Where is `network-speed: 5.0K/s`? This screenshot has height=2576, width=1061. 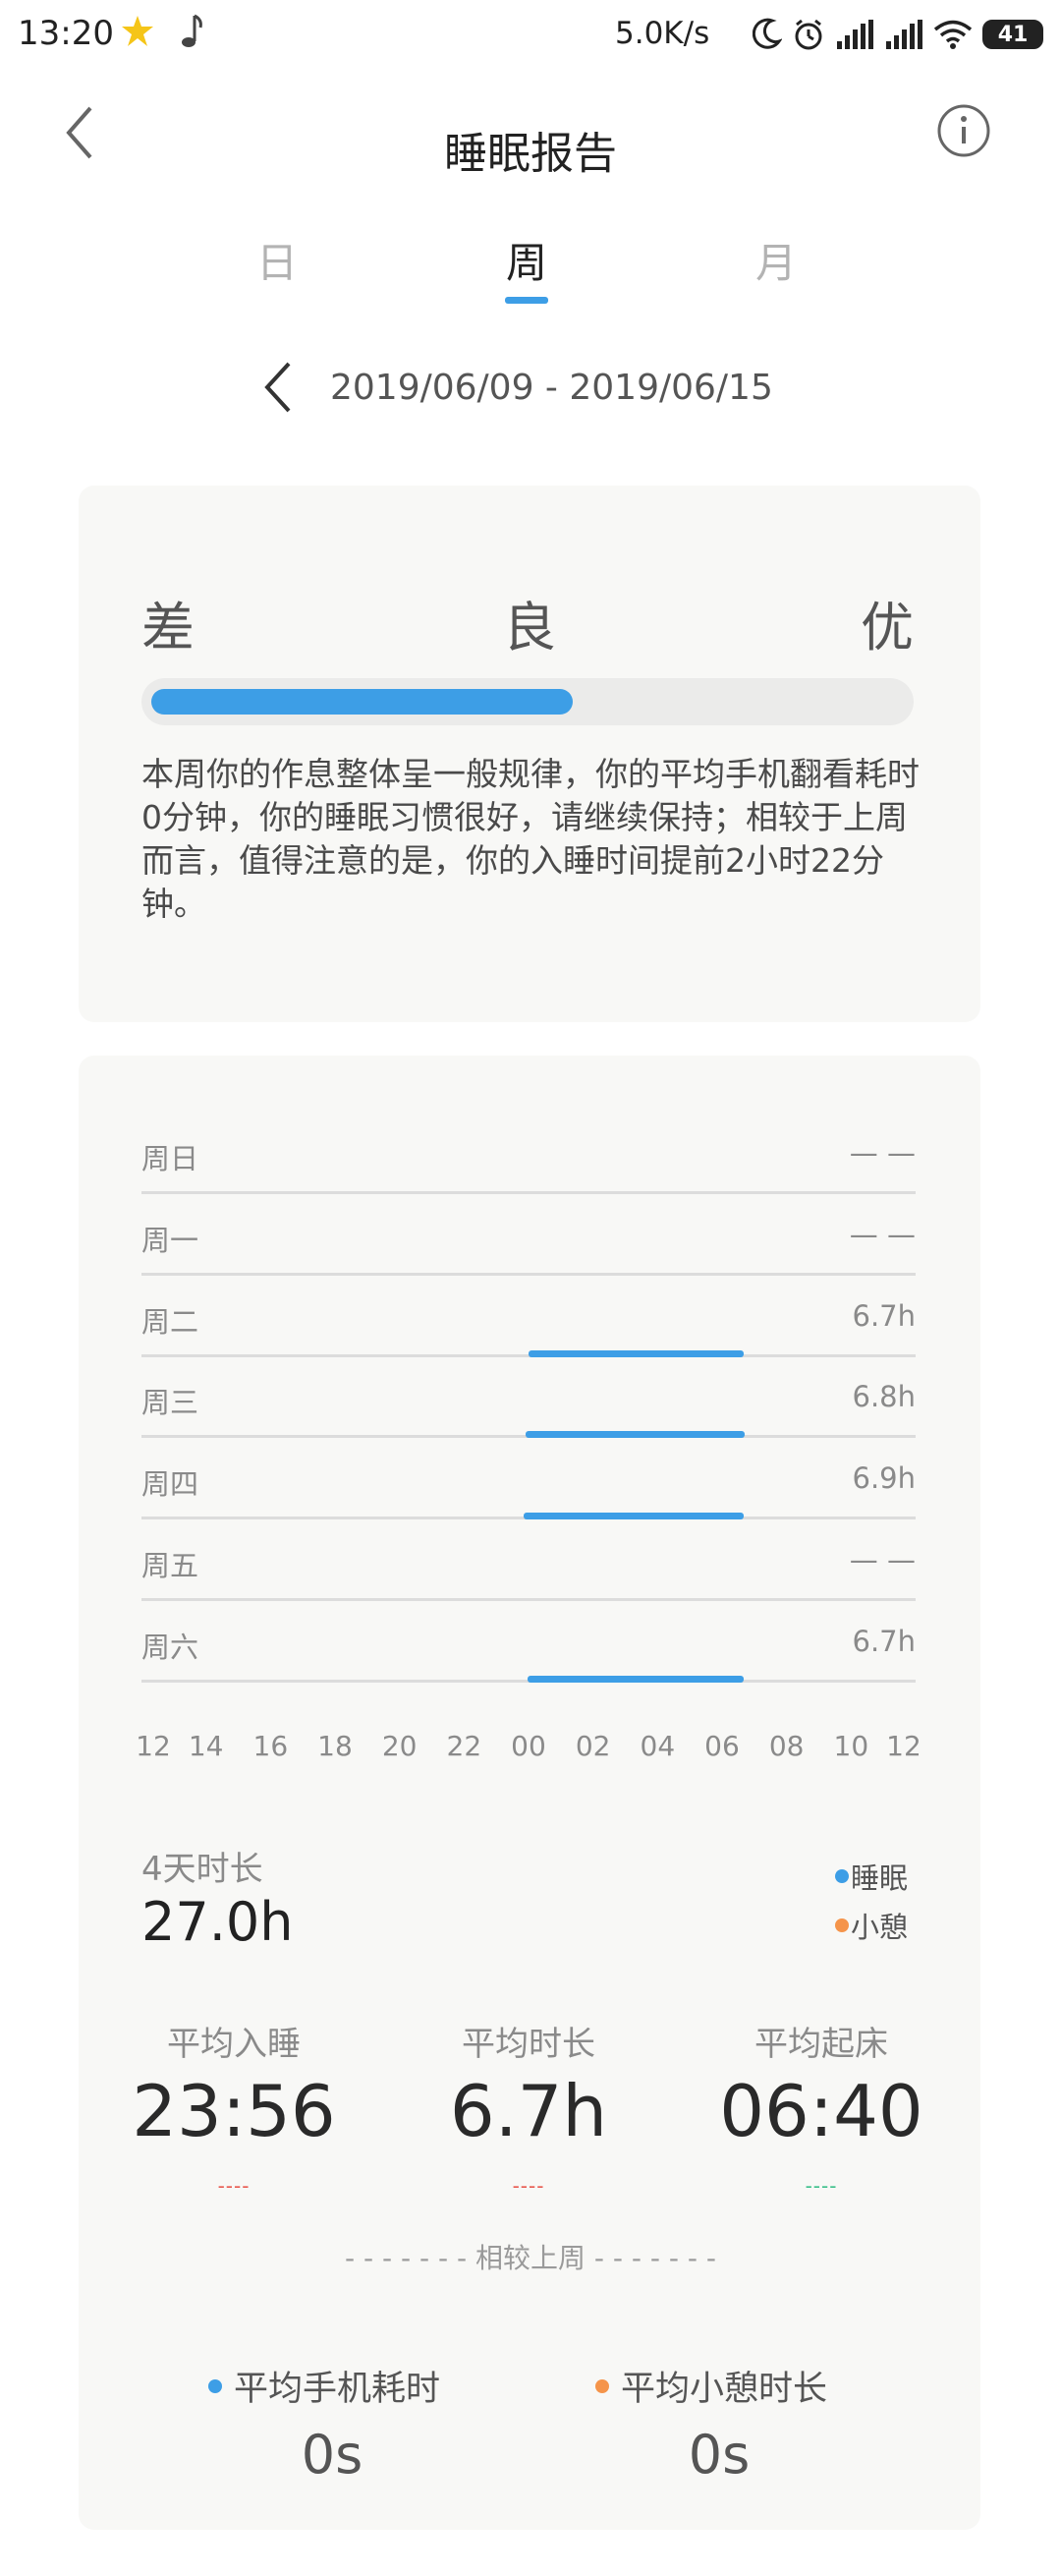
network-speed: 5.0K/s is located at coordinates (662, 33).